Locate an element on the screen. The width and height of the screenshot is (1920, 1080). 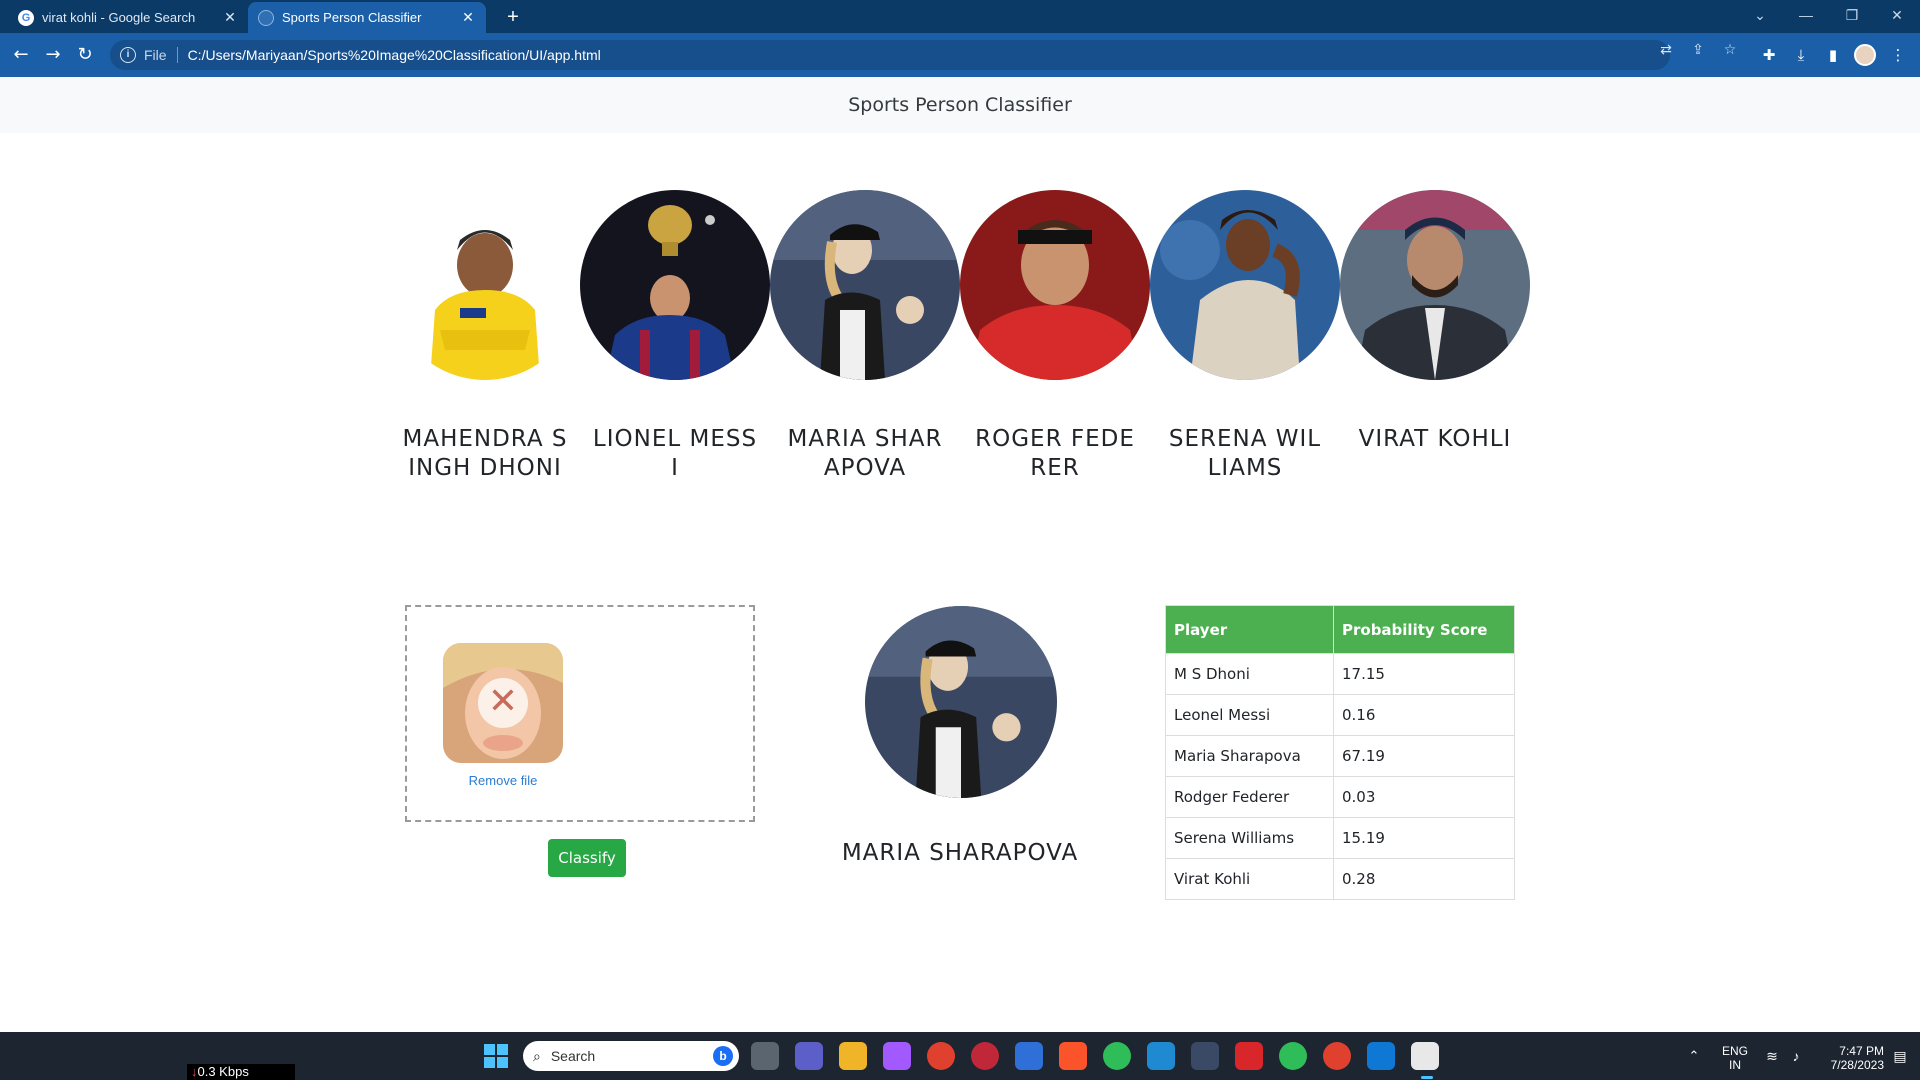
close-window-icon: ✕ is located at coordinates (1897, 15).